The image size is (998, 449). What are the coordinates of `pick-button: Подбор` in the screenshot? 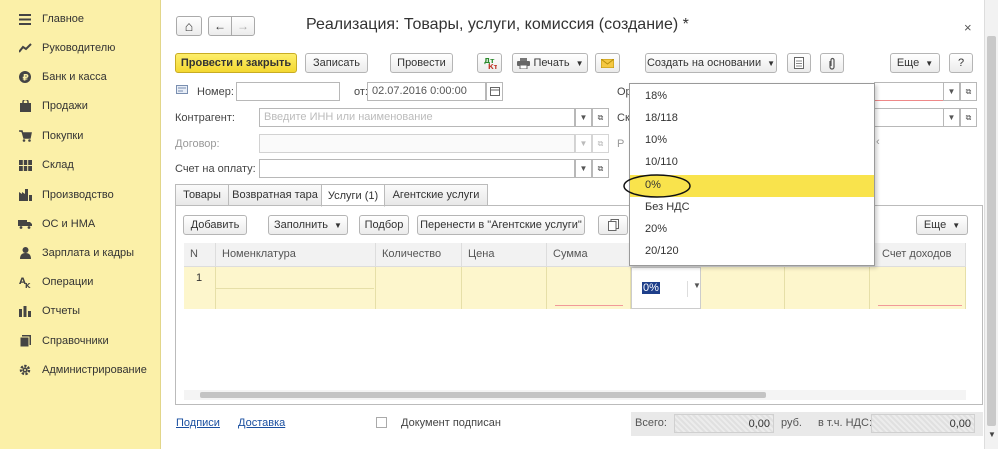 It's located at (384, 225).